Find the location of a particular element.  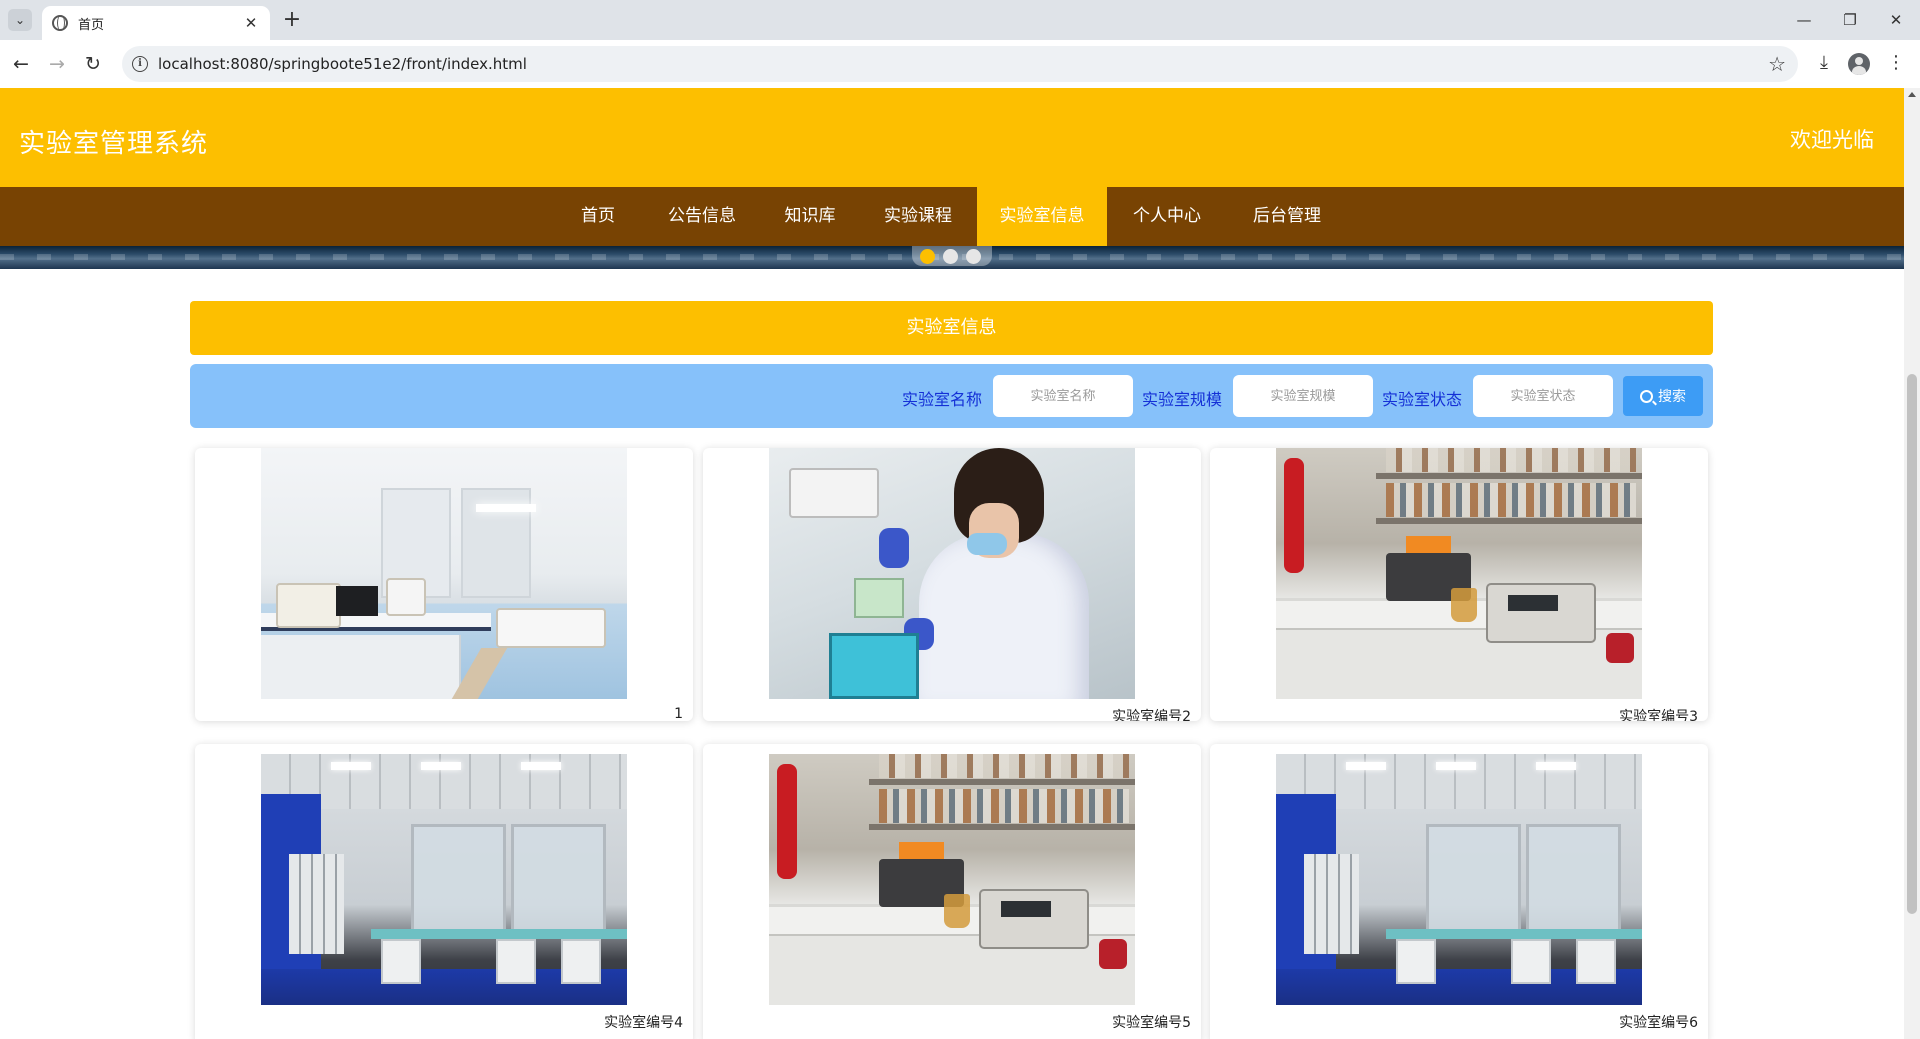

main-nav: 首页 公告信息 知识库 实验课程 实验室信息 个人中心 后台管理 is located at coordinates (952, 216).